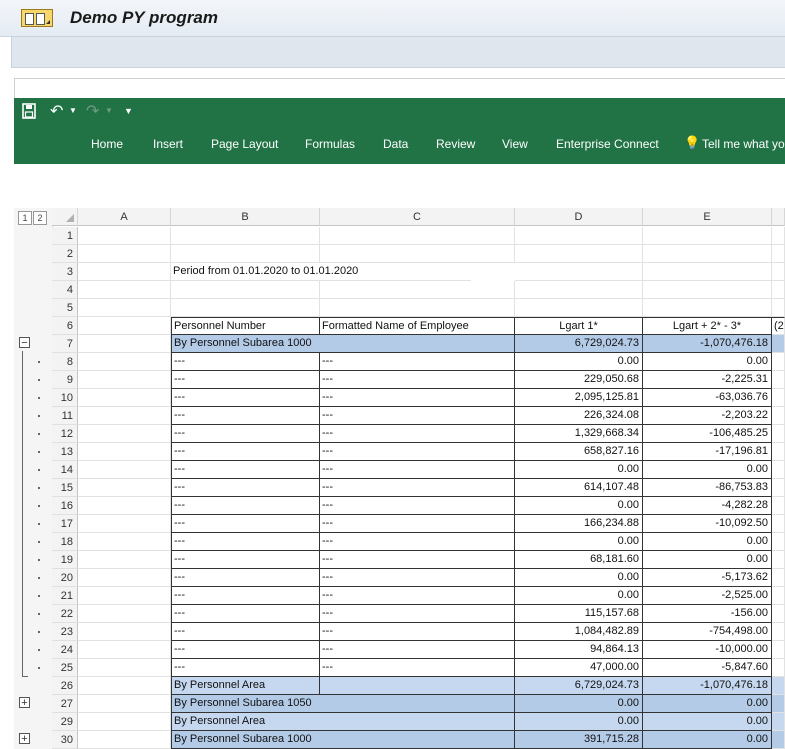 This screenshot has width=785, height=749. I want to click on tab-review: Review, so click(455, 144).